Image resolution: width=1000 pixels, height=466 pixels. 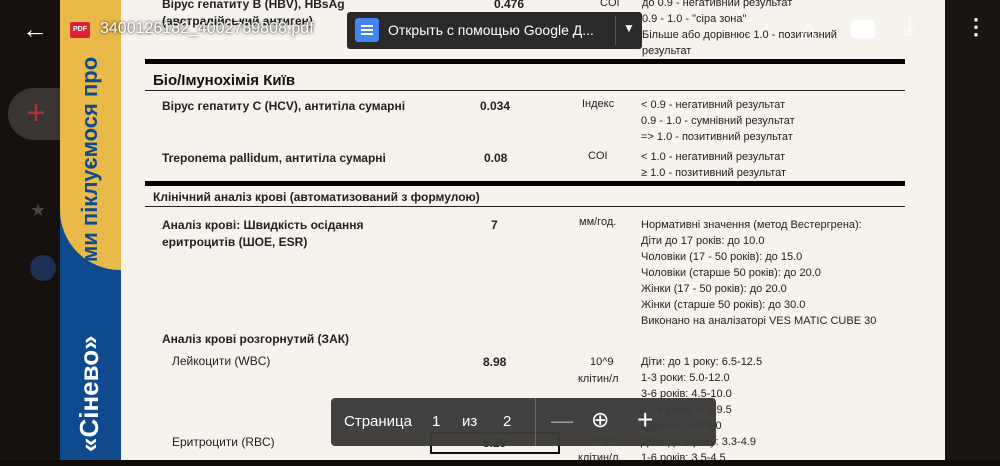 What do you see at coordinates (221, 361) in the screenshot?
I see `test-name: Лейкоцити (WBC)` at bounding box center [221, 361].